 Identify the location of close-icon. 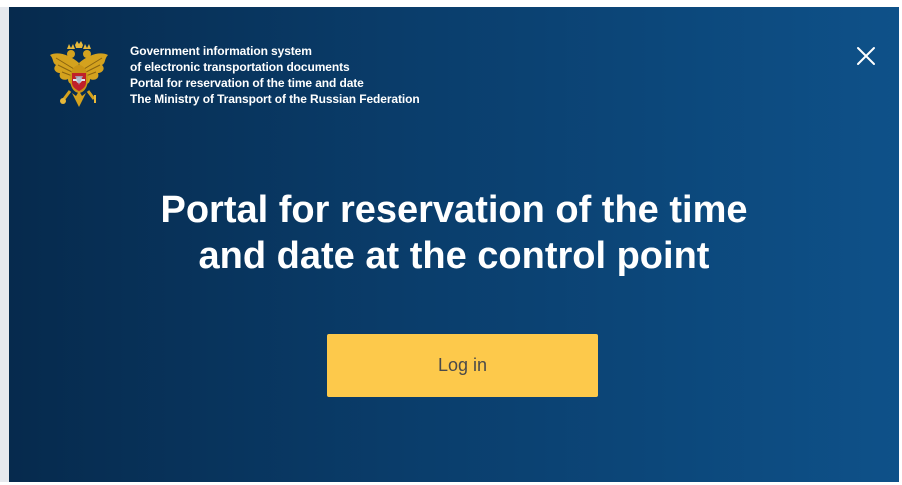
(866, 56).